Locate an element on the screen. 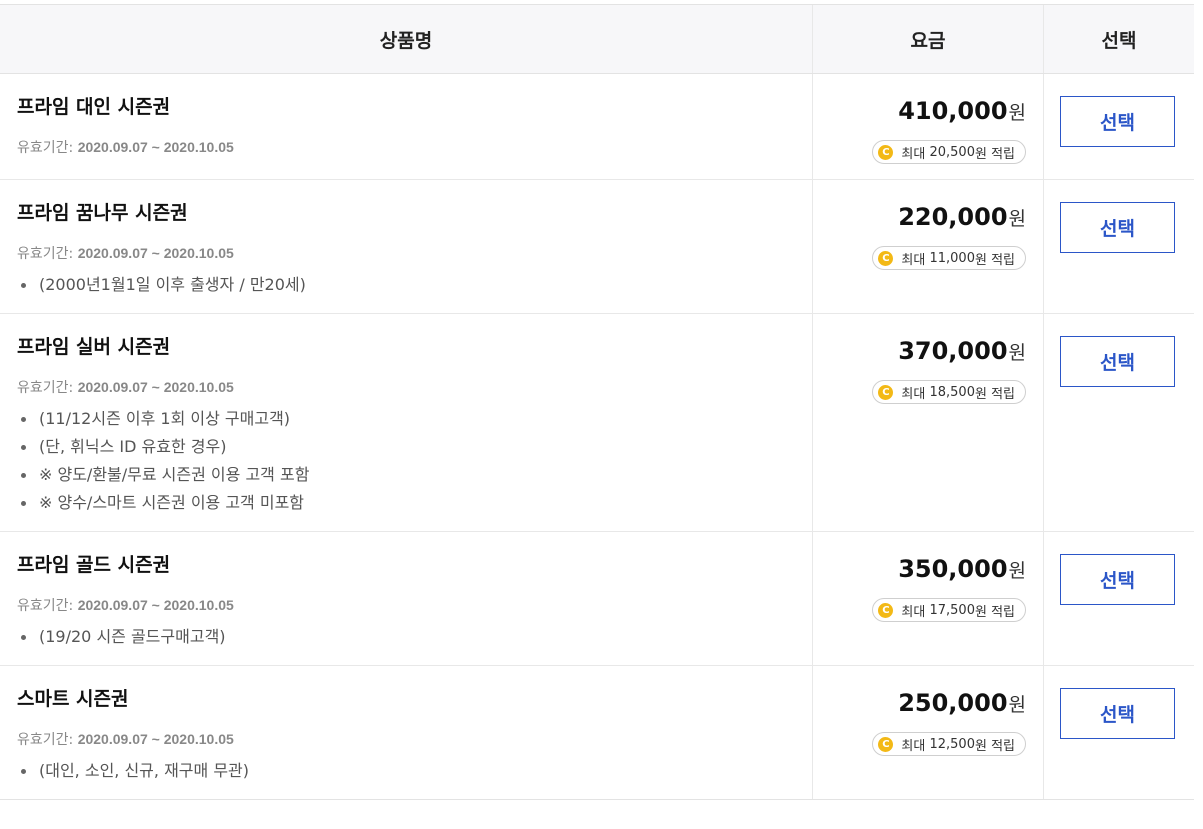  note-item: (단, 휘닉스 ID 유효한 경우) is located at coordinates (414, 447).